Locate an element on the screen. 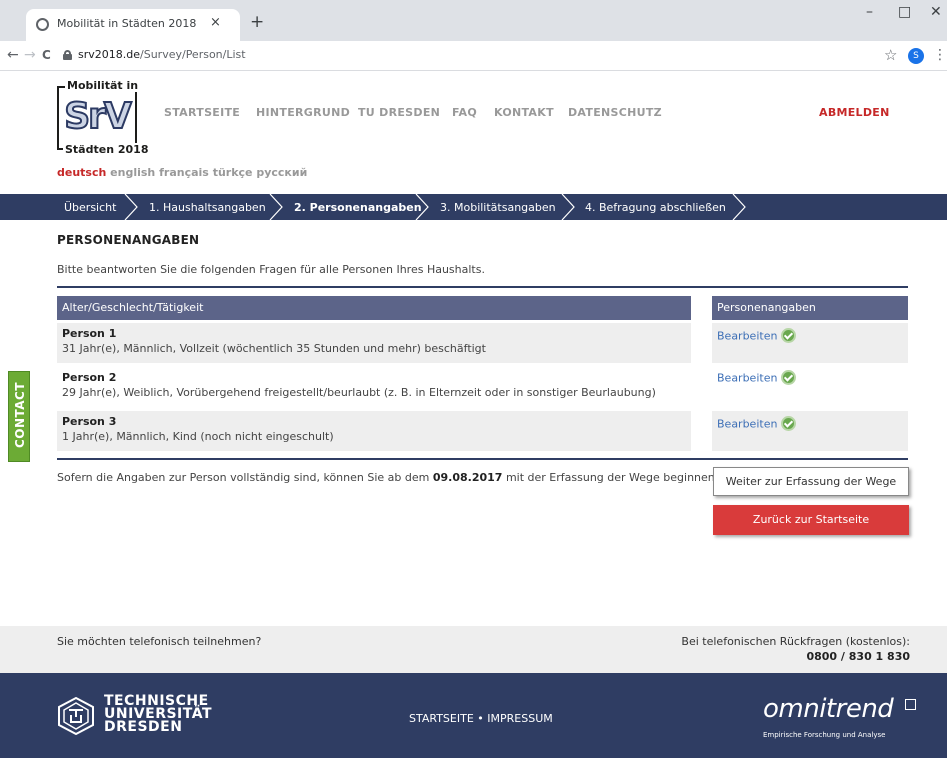 The image size is (947, 758). url-path: /Survey/Person/List is located at coordinates (193, 54).